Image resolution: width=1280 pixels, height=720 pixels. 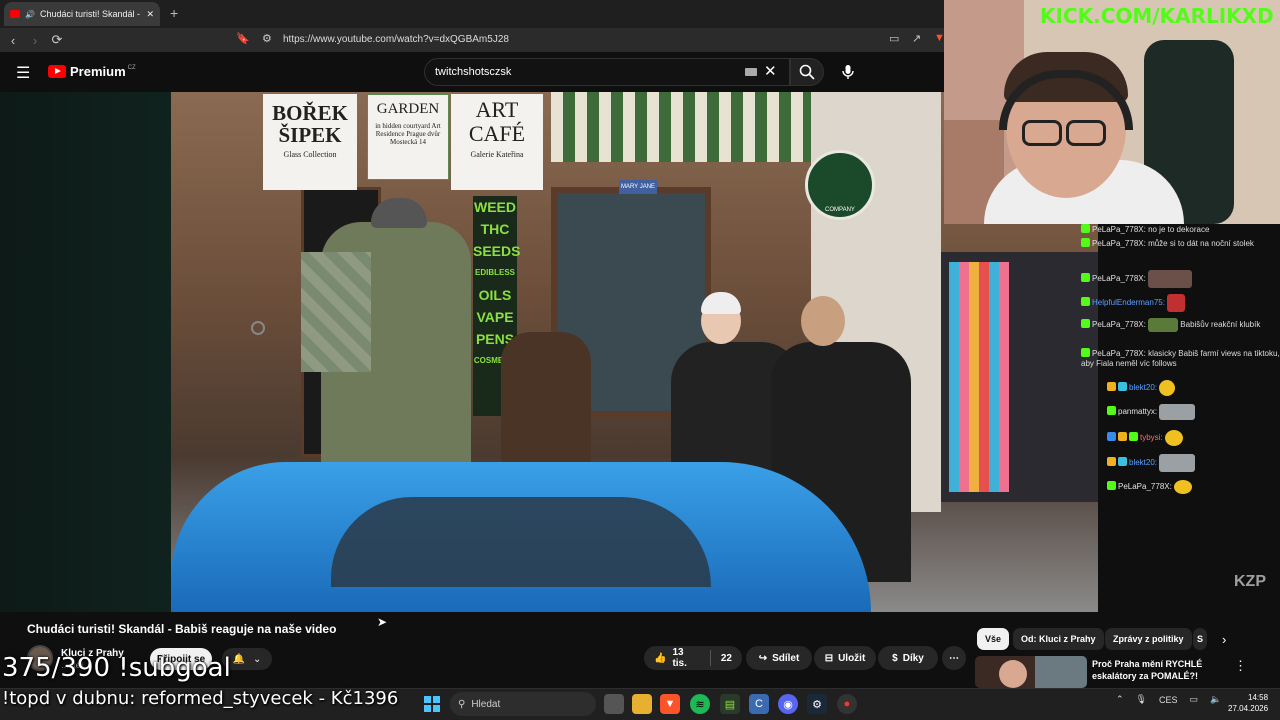 What do you see at coordinates (243, 38) in the screenshot?
I see `bookmark-icon: 🔖` at bounding box center [243, 38].